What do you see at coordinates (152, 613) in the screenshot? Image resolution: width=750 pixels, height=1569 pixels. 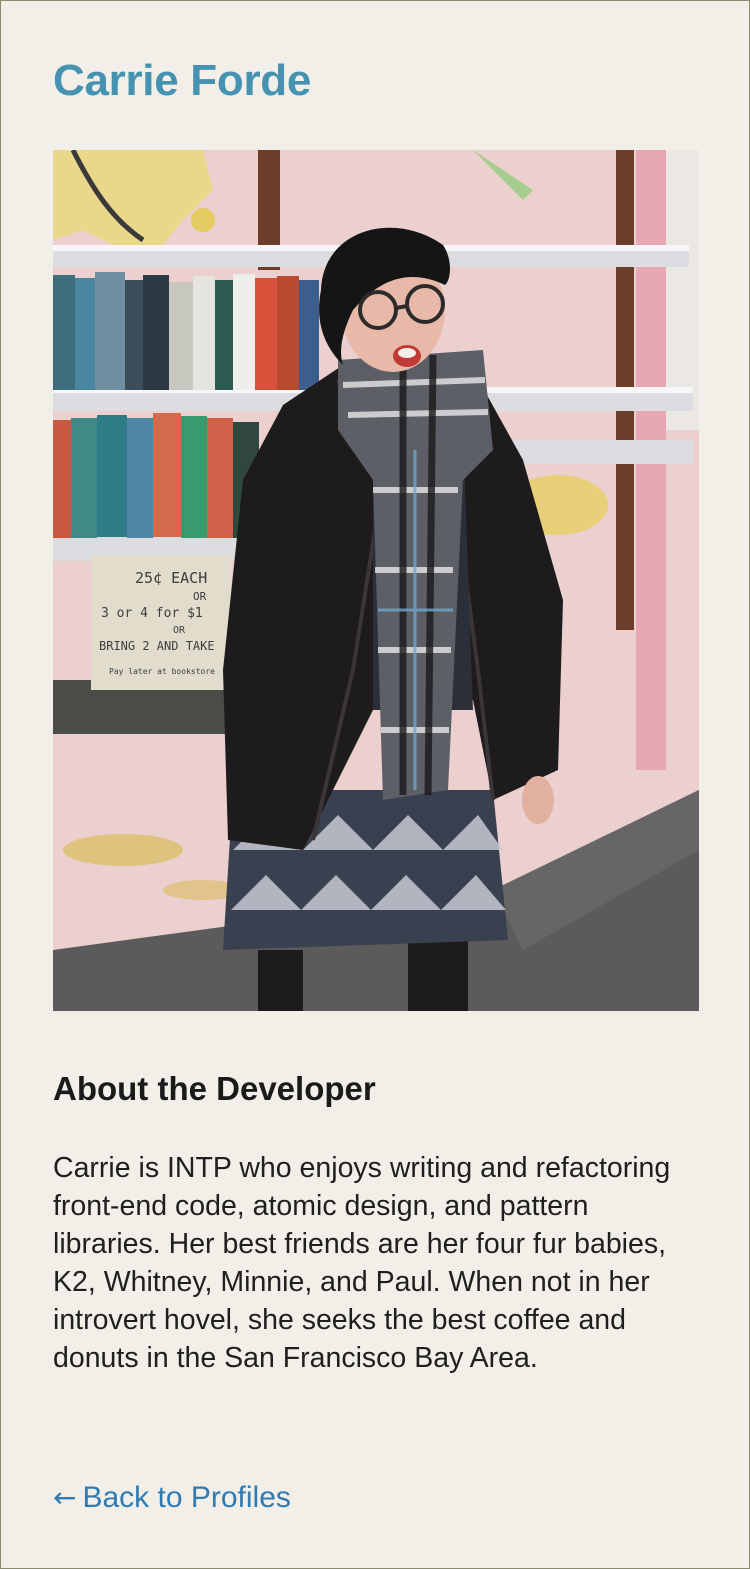 I see `sign-line-3: 3 or 4 for $1` at bounding box center [152, 613].